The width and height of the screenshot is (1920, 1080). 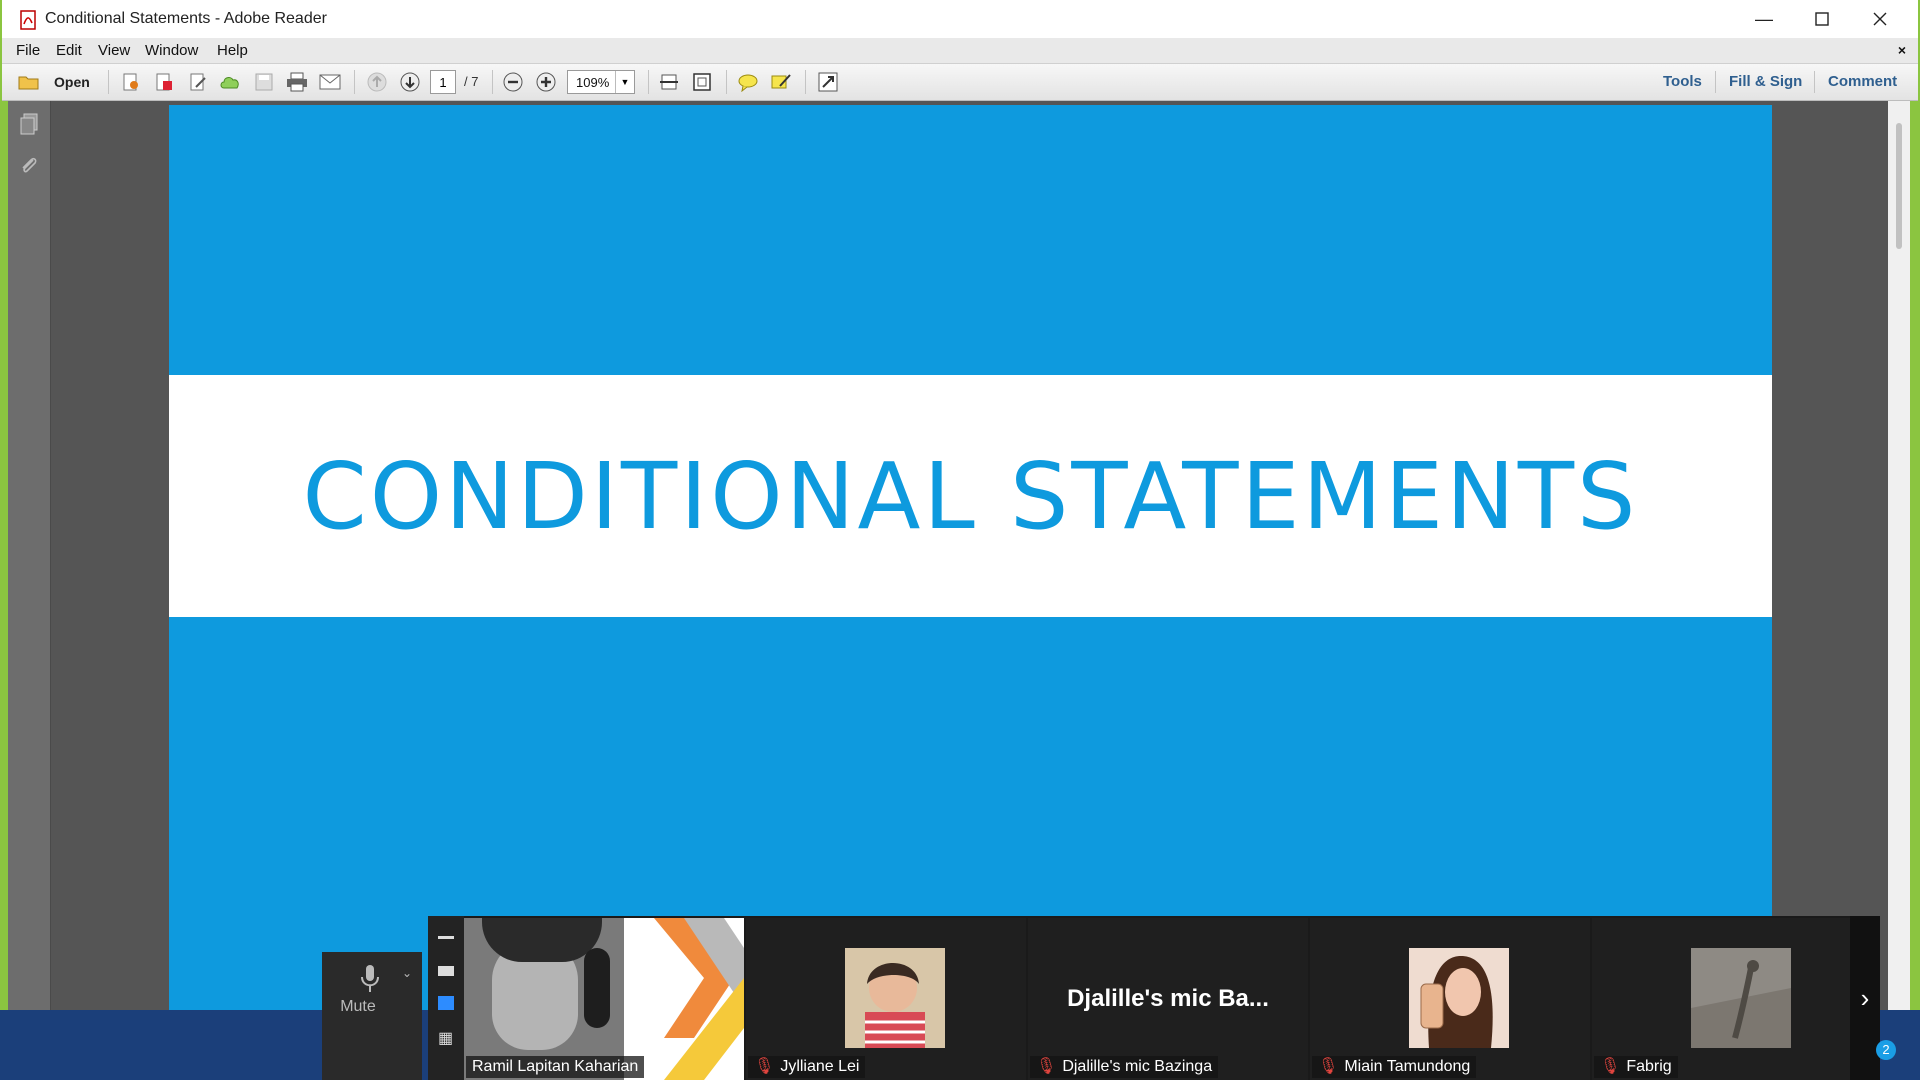 What do you see at coordinates (443, 82) in the screenshot?
I see `page-number-input: 1` at bounding box center [443, 82].